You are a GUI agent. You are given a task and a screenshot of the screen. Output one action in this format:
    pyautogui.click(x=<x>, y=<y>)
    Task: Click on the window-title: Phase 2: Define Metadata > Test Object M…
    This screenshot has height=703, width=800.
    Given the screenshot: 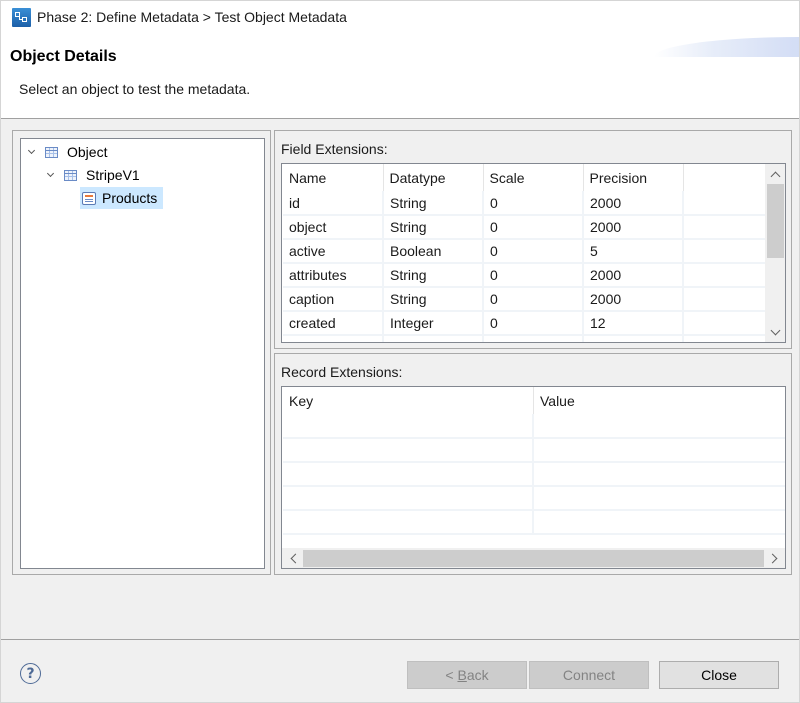 What is the action you would take?
    pyautogui.click(x=192, y=17)
    